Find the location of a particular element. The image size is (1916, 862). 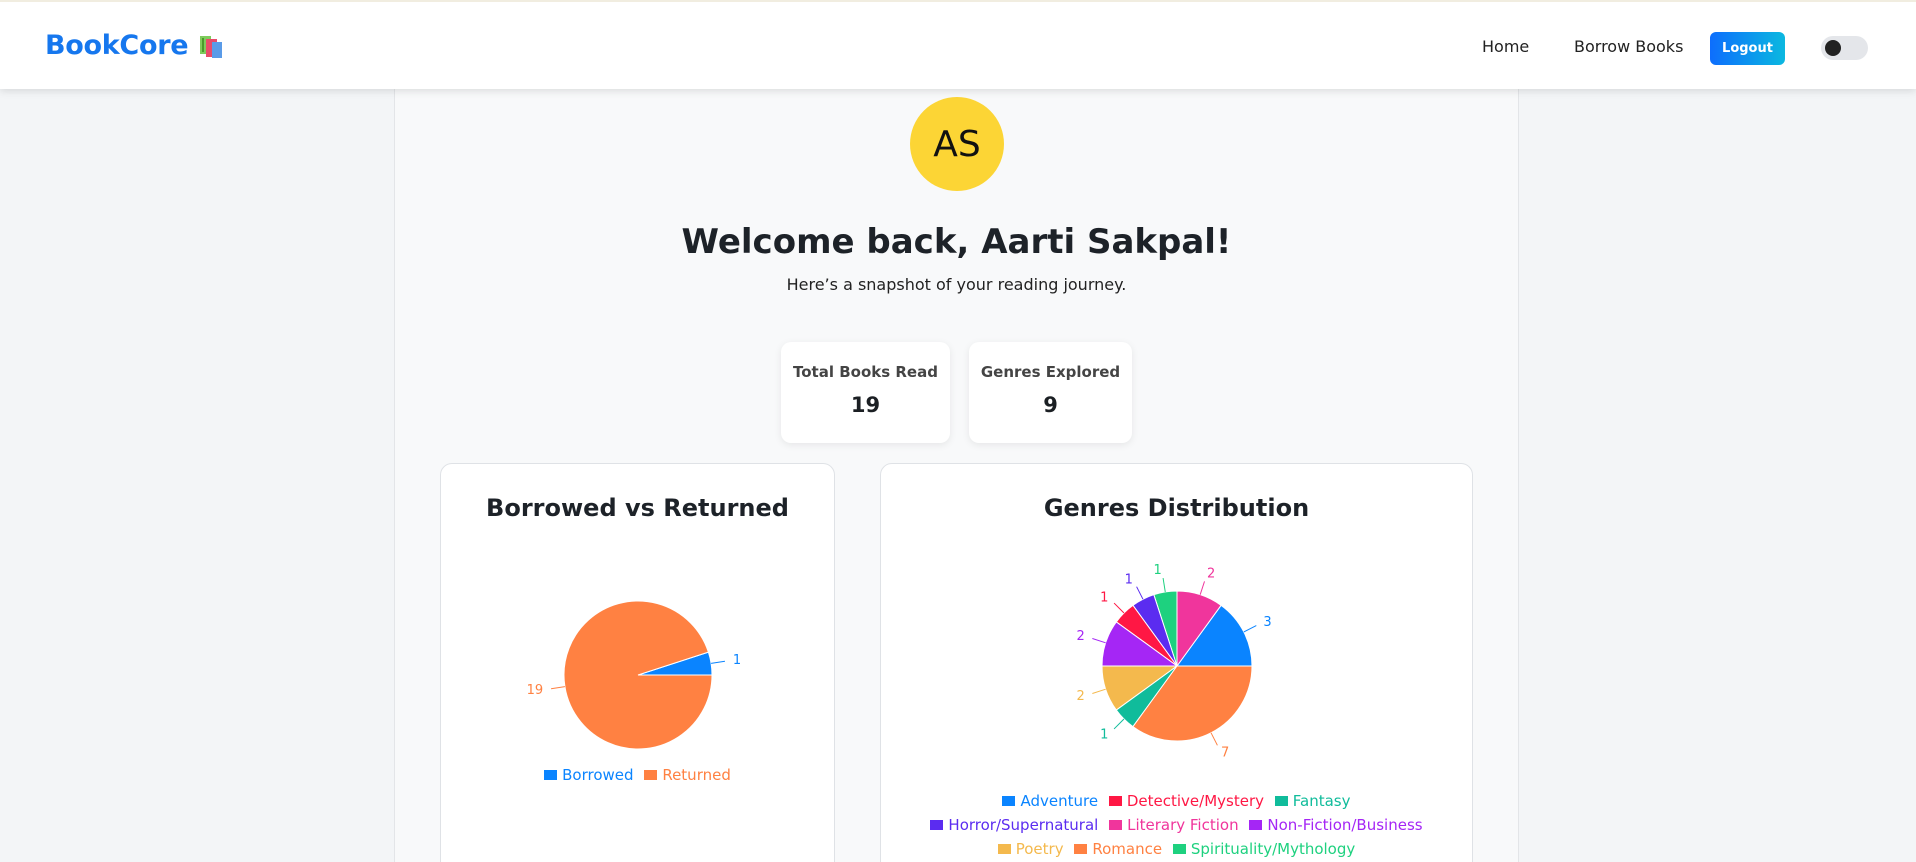

legend-label: Fantasy is located at coordinates (1321, 801).